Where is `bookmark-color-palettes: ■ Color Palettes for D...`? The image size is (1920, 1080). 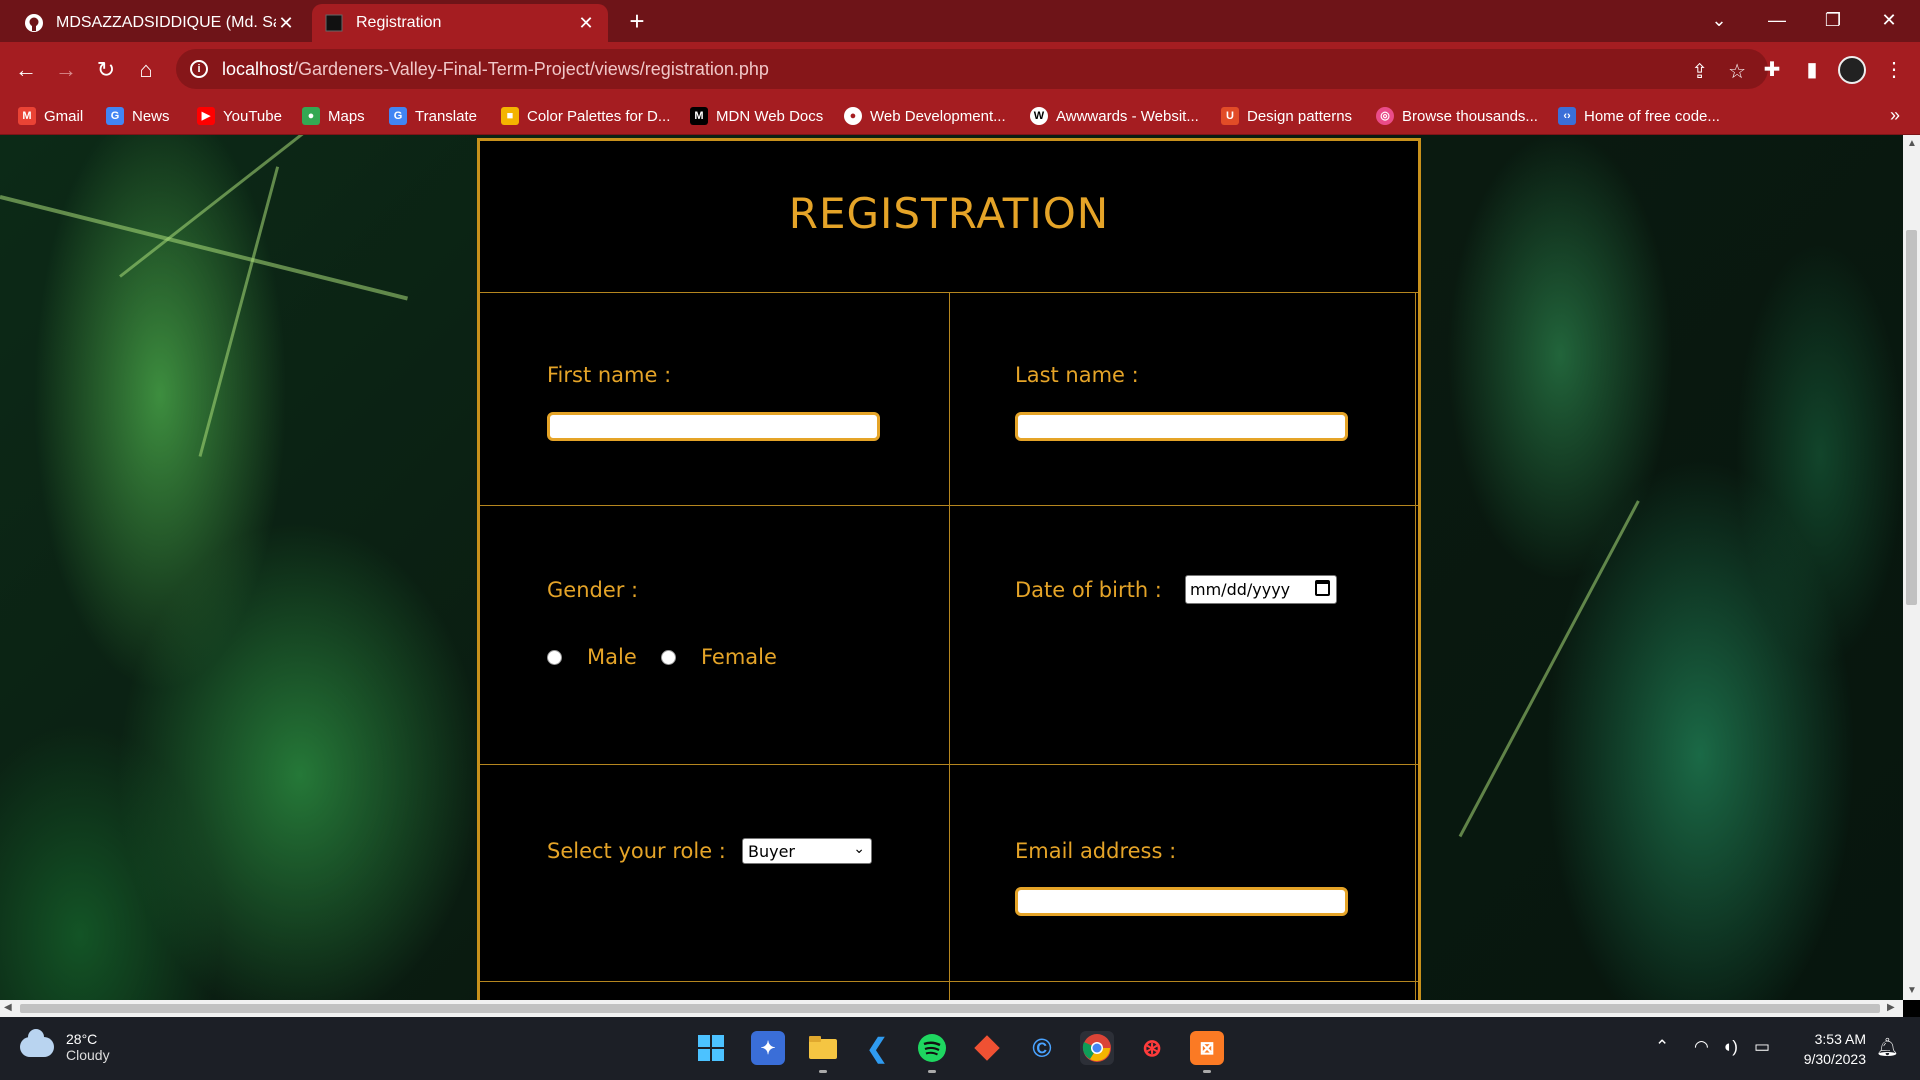
bookmark-color-palettes: ■ Color Palettes for D... is located at coordinates (585, 116).